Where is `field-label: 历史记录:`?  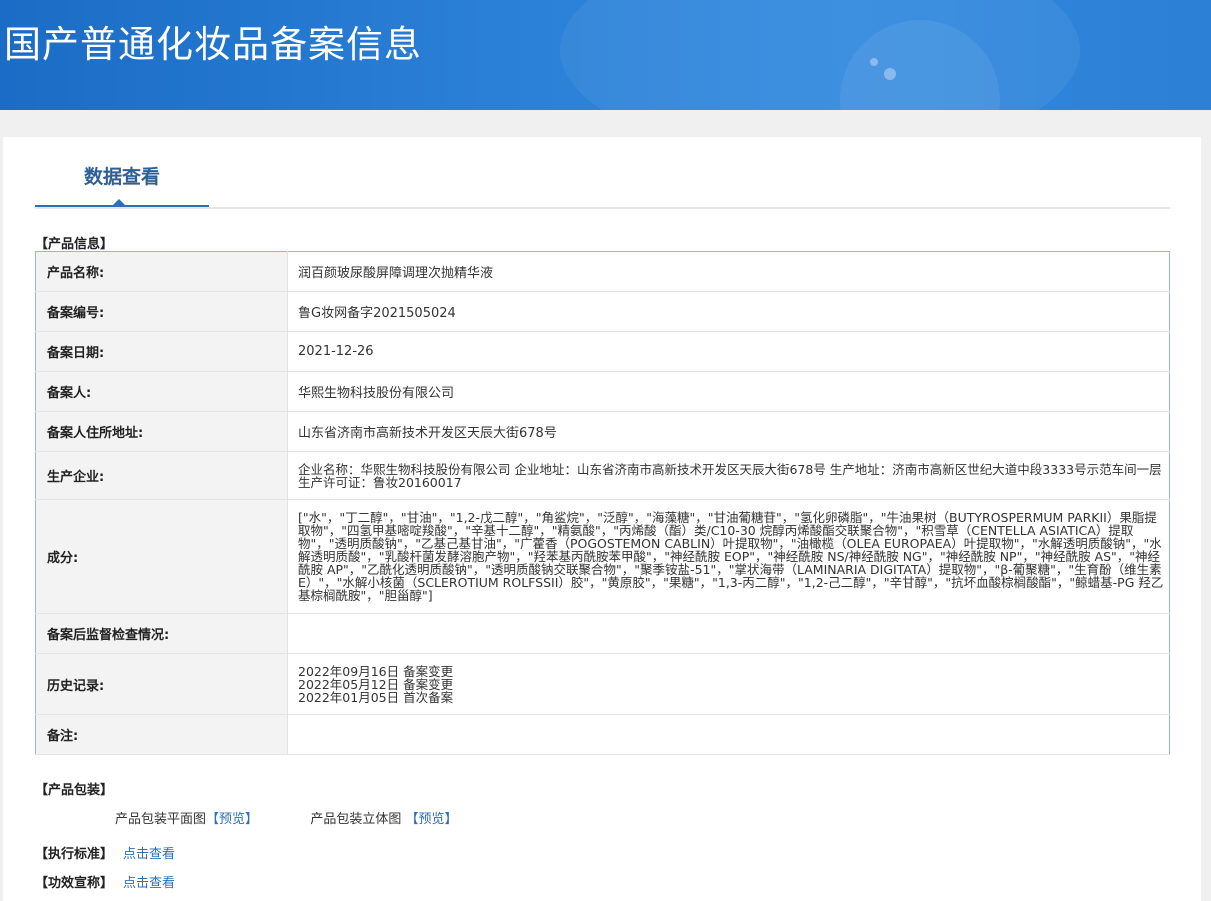 field-label: 历史记录: is located at coordinates (161, 684).